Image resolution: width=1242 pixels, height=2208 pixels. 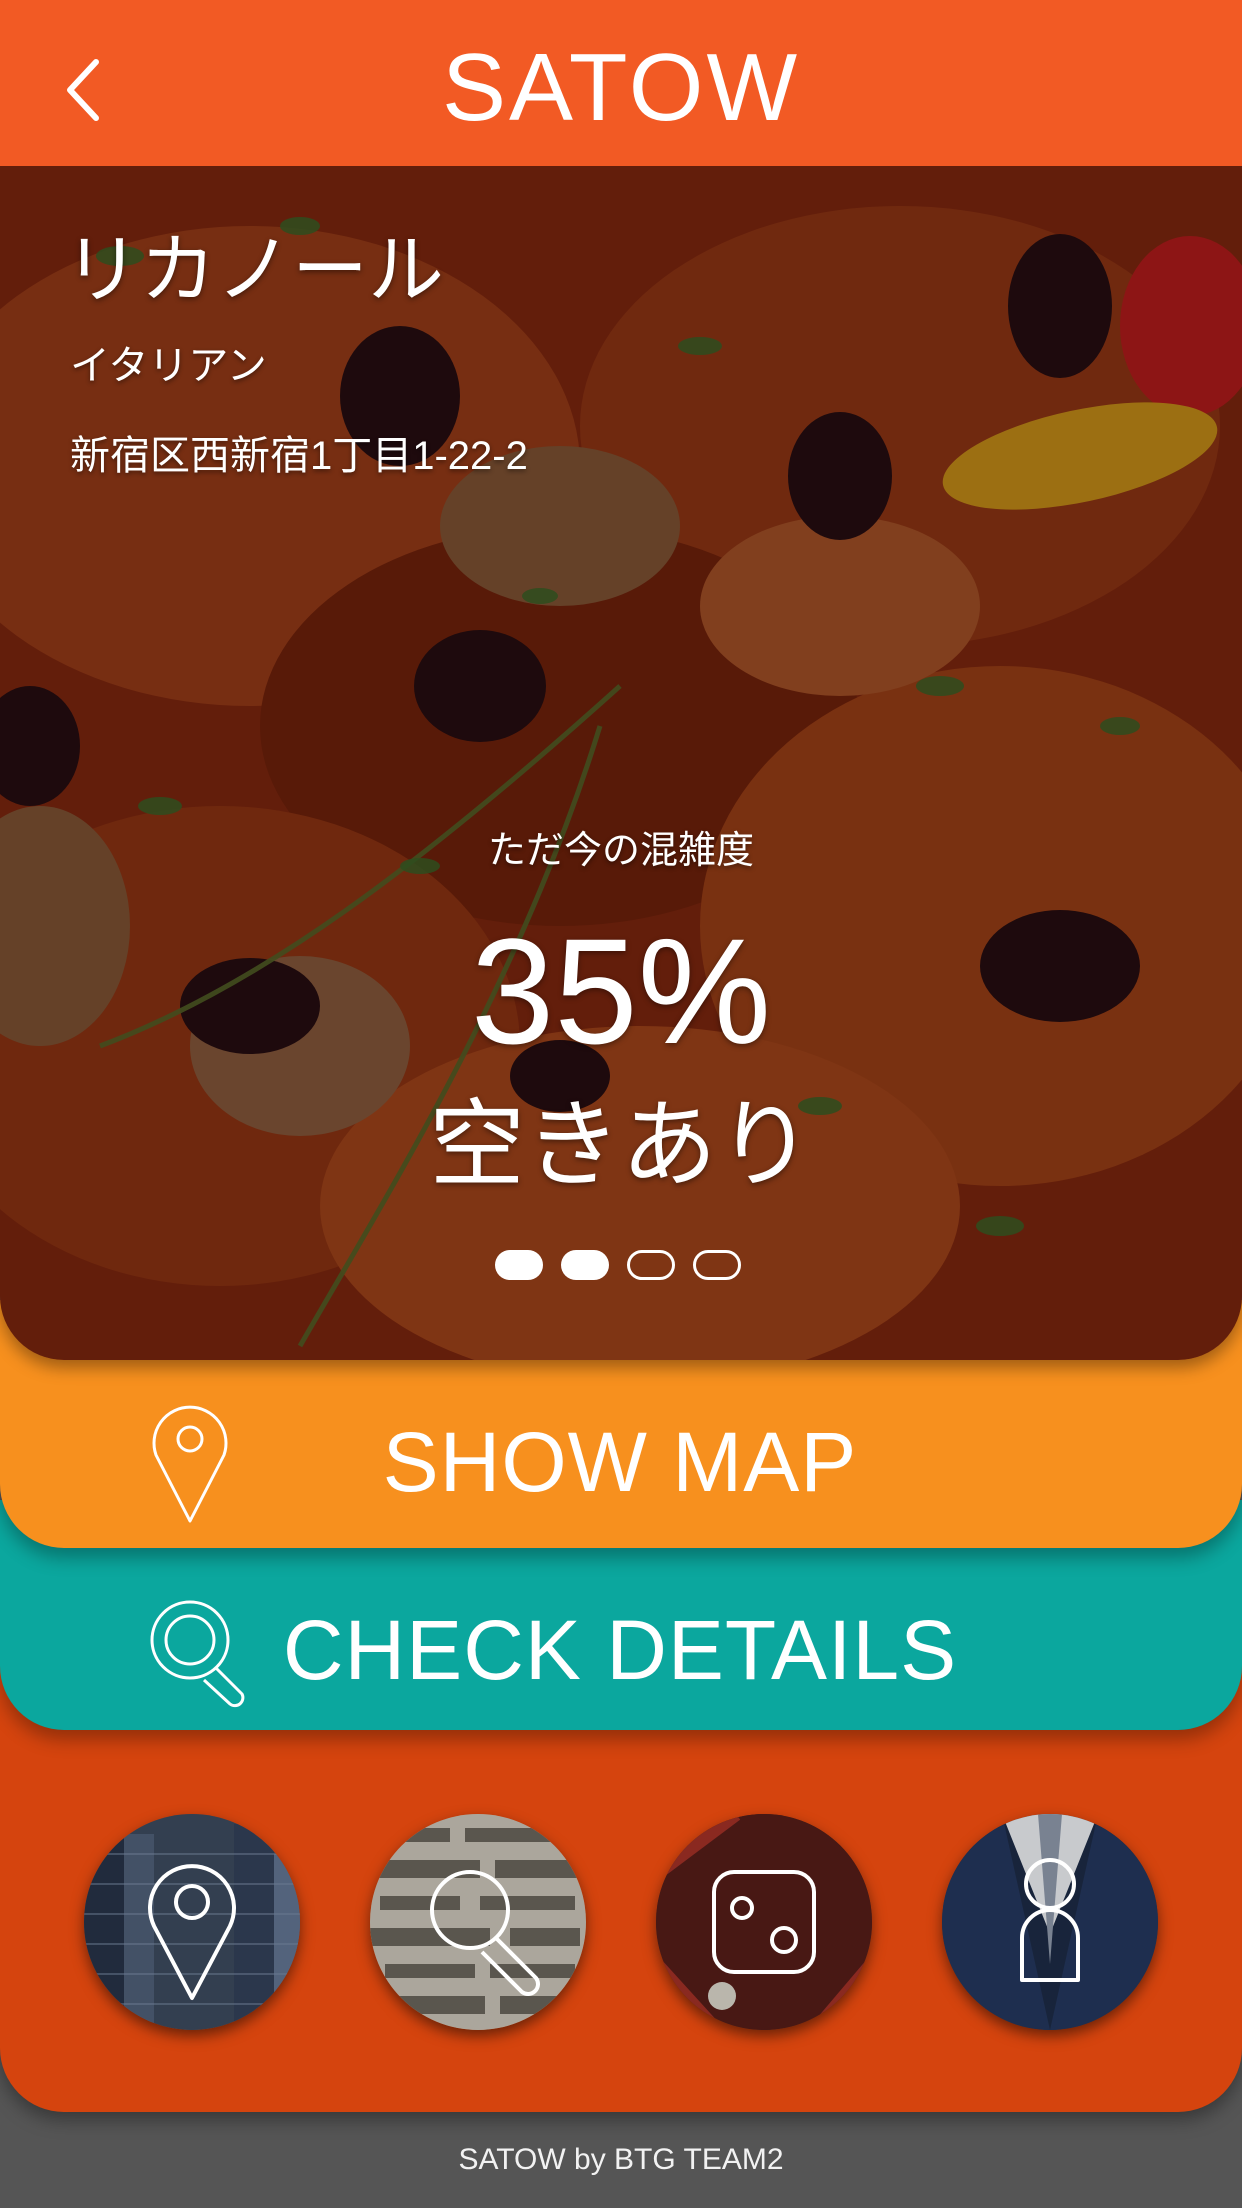 What do you see at coordinates (621, 1145) in the screenshot?
I see `crowd-status: 空きあり` at bounding box center [621, 1145].